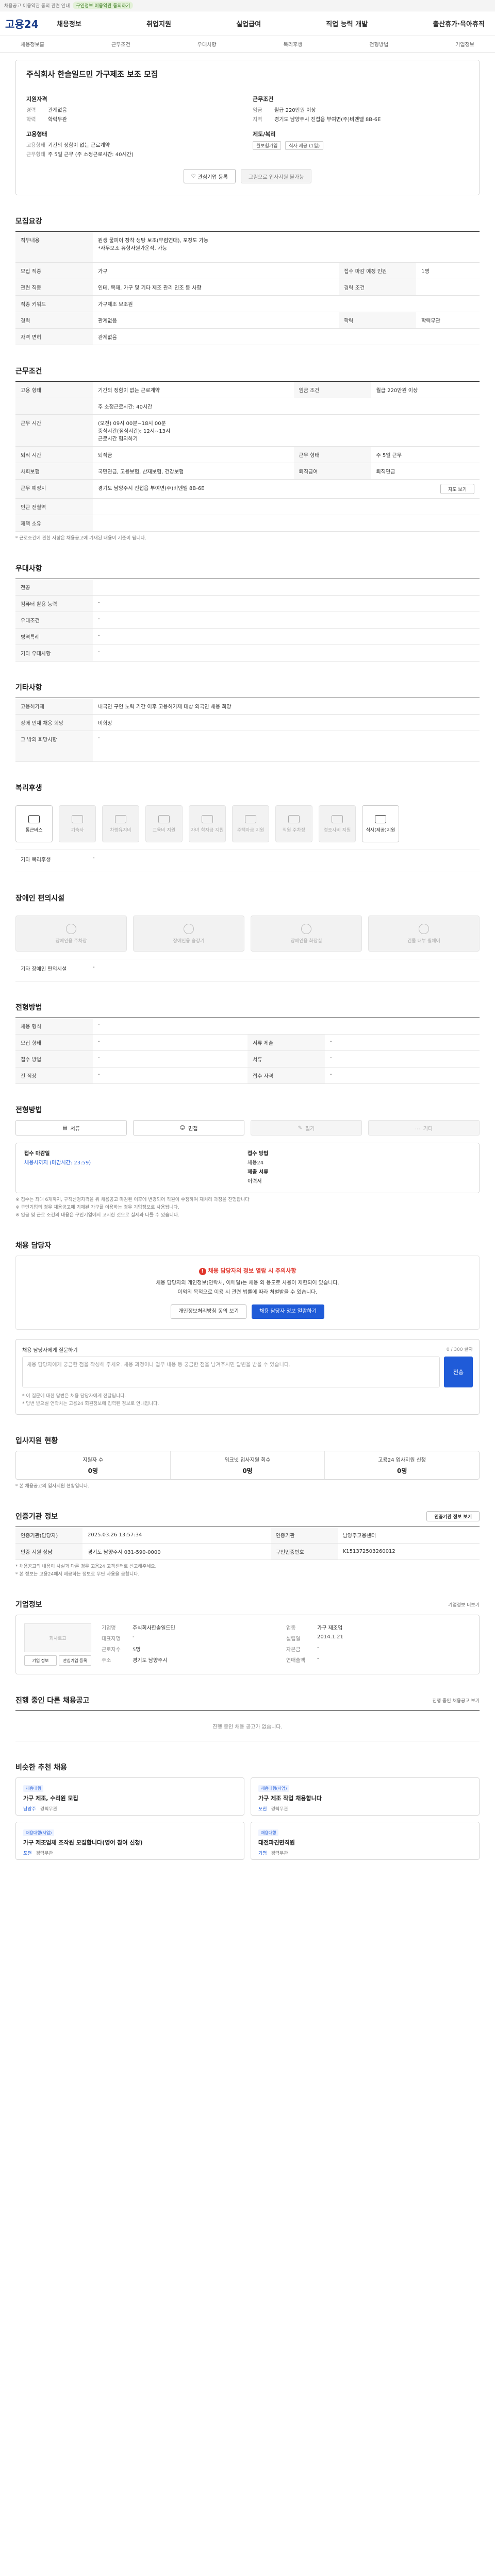  Describe the element at coordinates (255, 1181) in the screenshot. I see `documents-value: 이력서` at that location.